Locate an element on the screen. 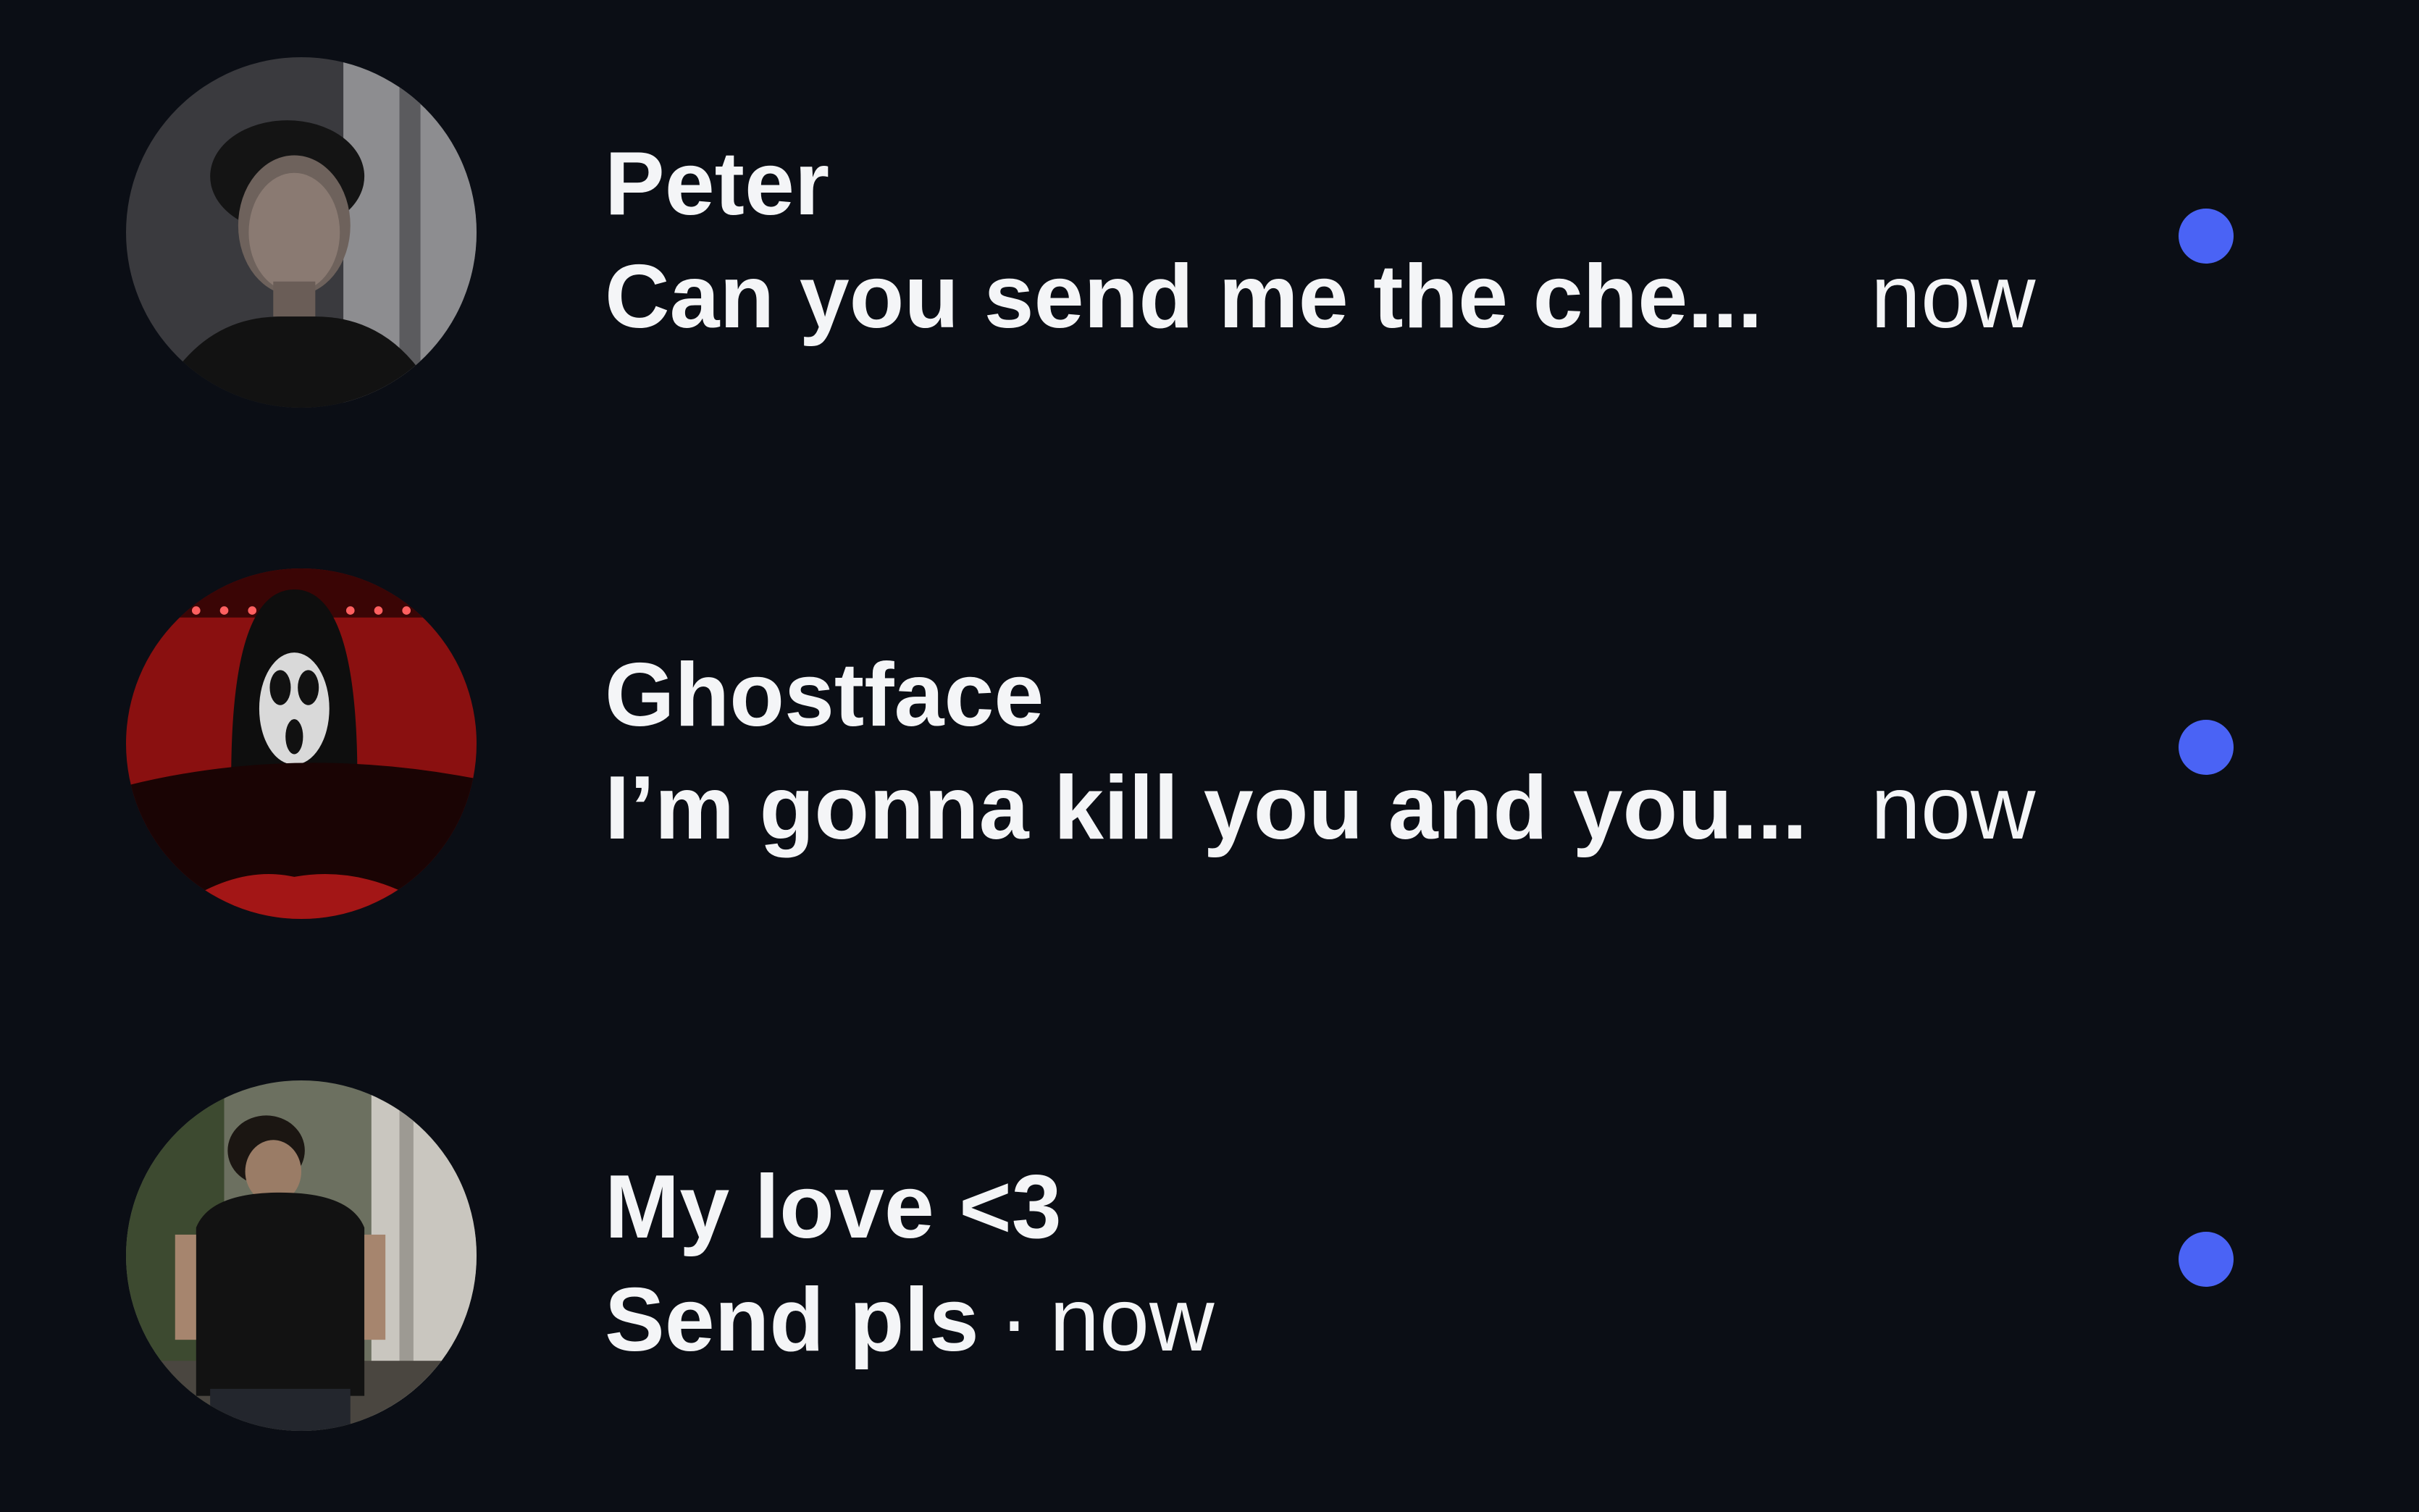  contact-name: My love <3 is located at coordinates (833, 1207).